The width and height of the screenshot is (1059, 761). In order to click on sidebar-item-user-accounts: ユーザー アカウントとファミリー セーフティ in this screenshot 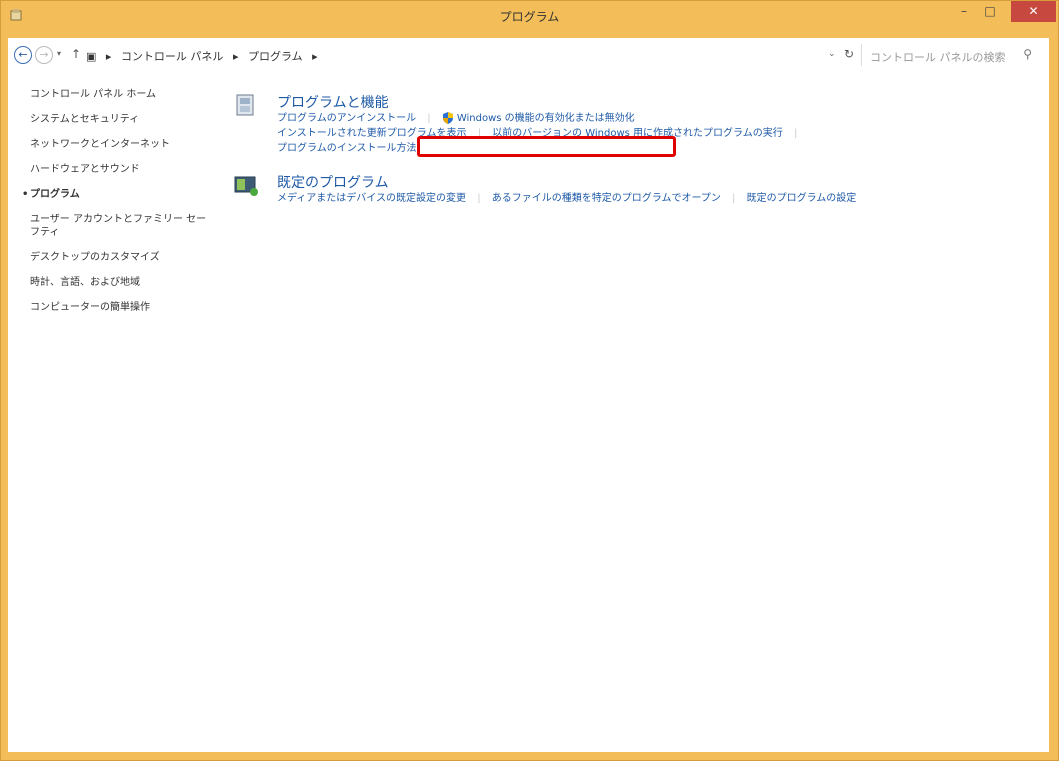, I will do `click(120, 226)`.